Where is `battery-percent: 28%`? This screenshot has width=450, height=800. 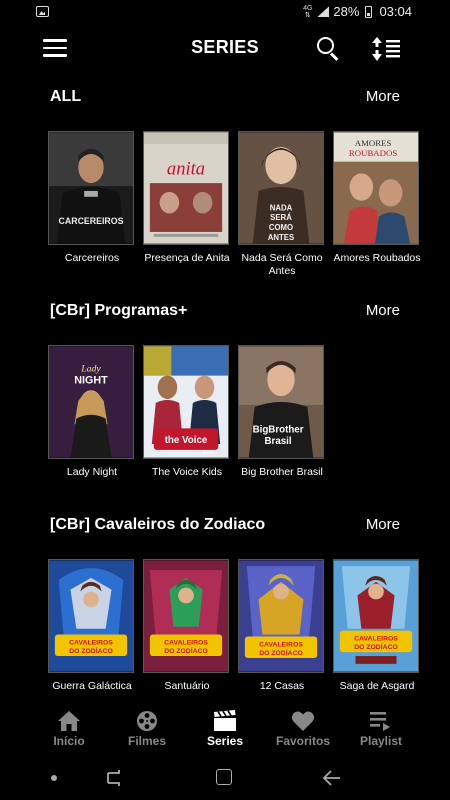
battery-percent: 28% is located at coordinates (346, 11).